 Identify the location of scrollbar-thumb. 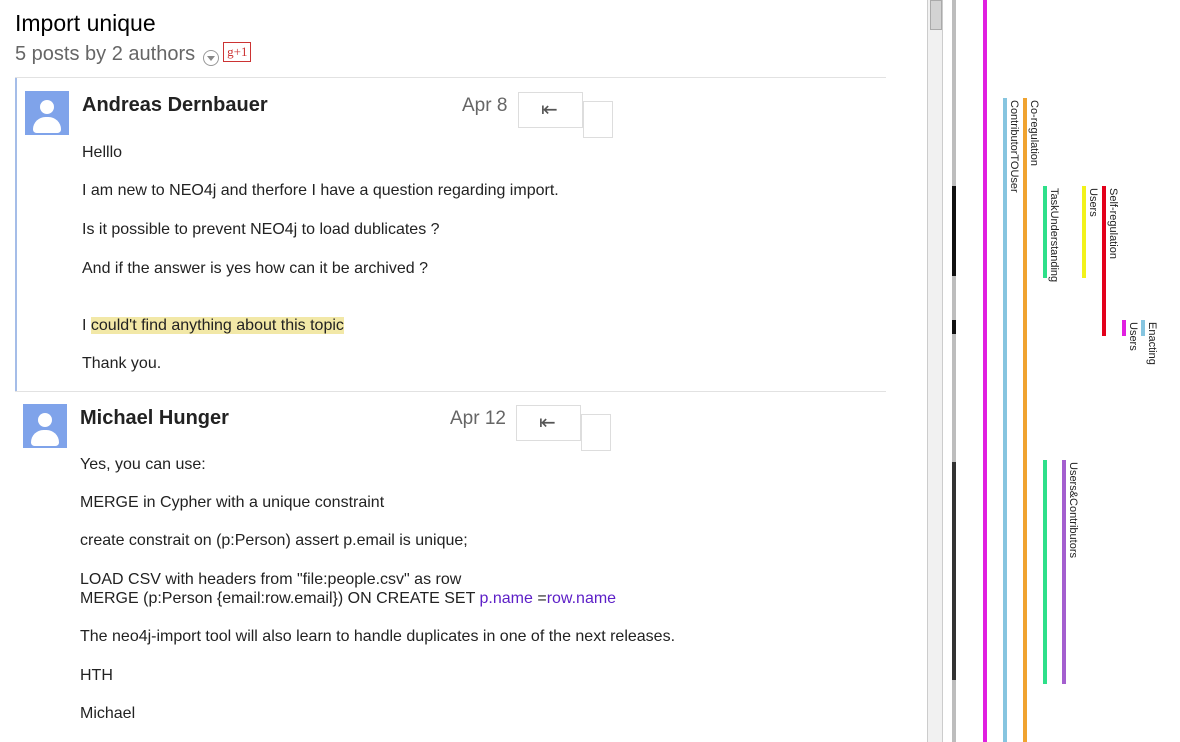
(936, 15).